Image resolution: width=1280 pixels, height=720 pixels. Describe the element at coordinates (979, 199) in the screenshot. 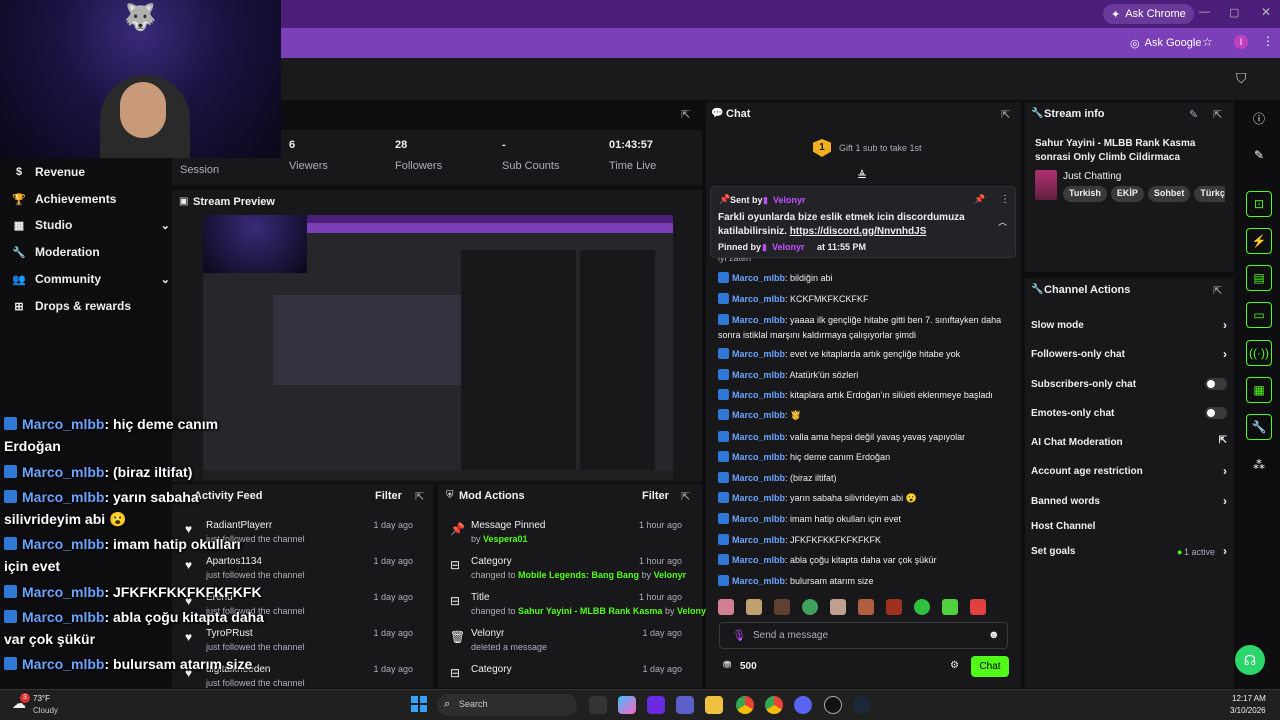

I see `unpin-icon: 📌` at that location.